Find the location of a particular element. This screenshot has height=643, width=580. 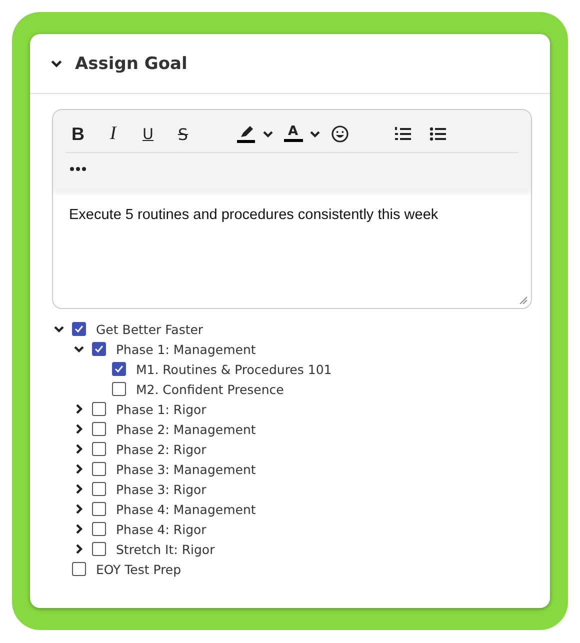

font-color-button: A is located at coordinates (293, 134).